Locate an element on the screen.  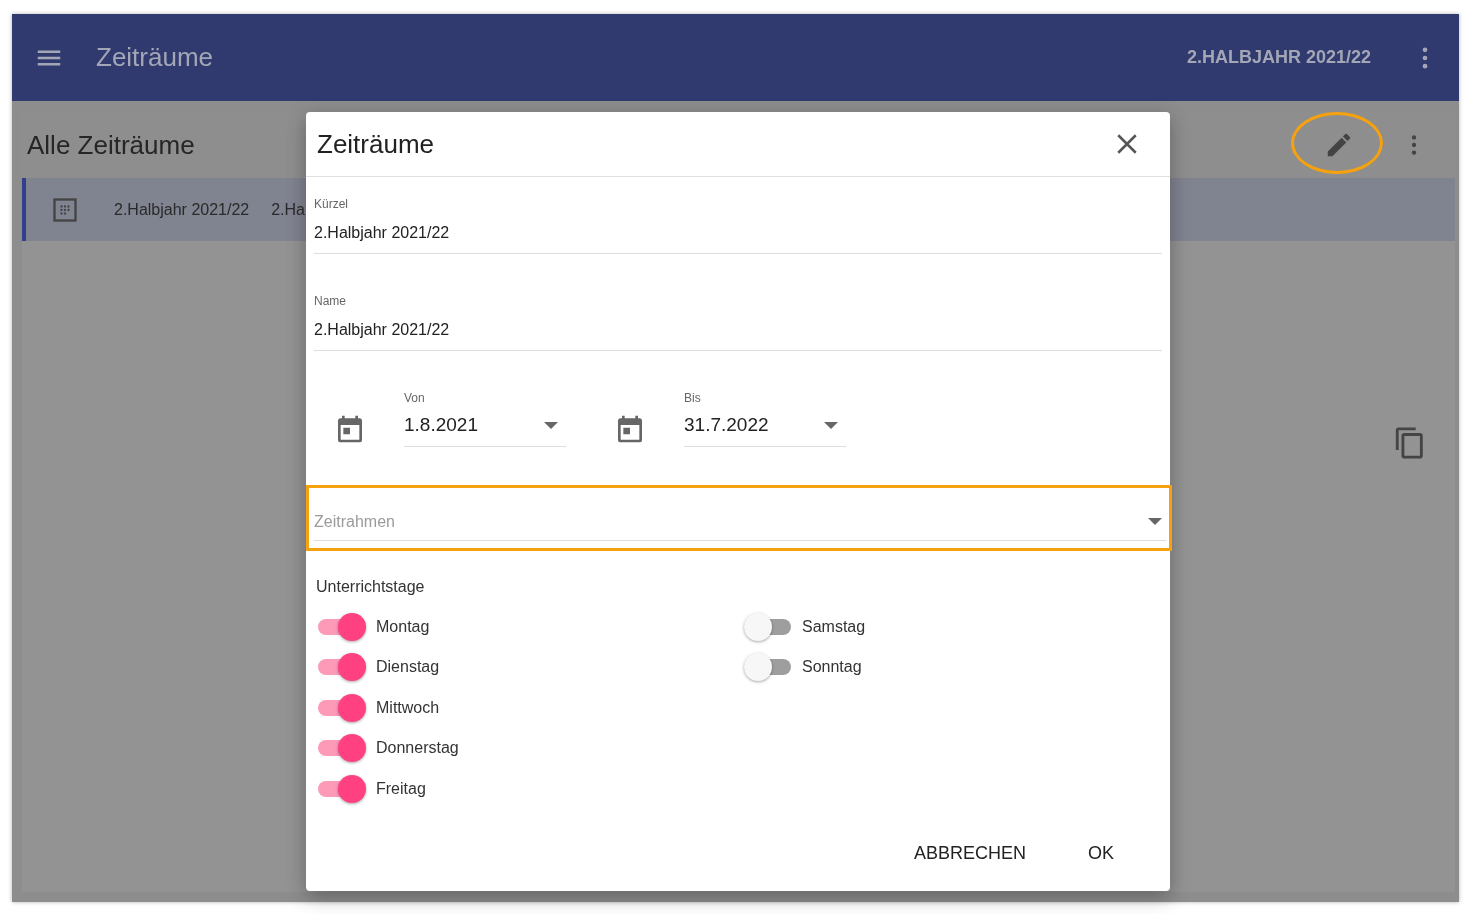
field-label: Name is located at coordinates (330, 301).